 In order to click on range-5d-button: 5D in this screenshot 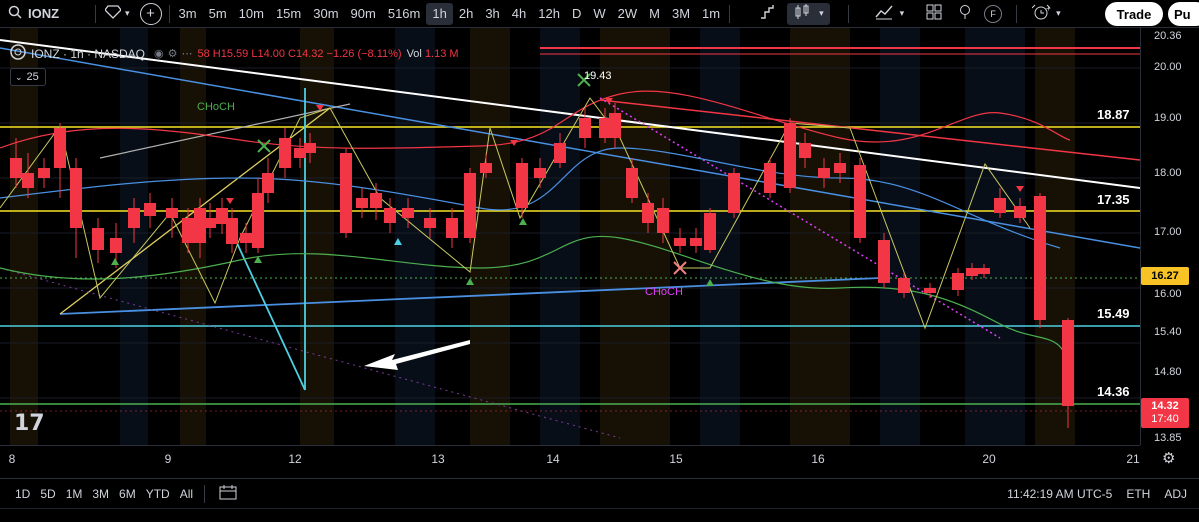, I will do `click(47, 494)`.